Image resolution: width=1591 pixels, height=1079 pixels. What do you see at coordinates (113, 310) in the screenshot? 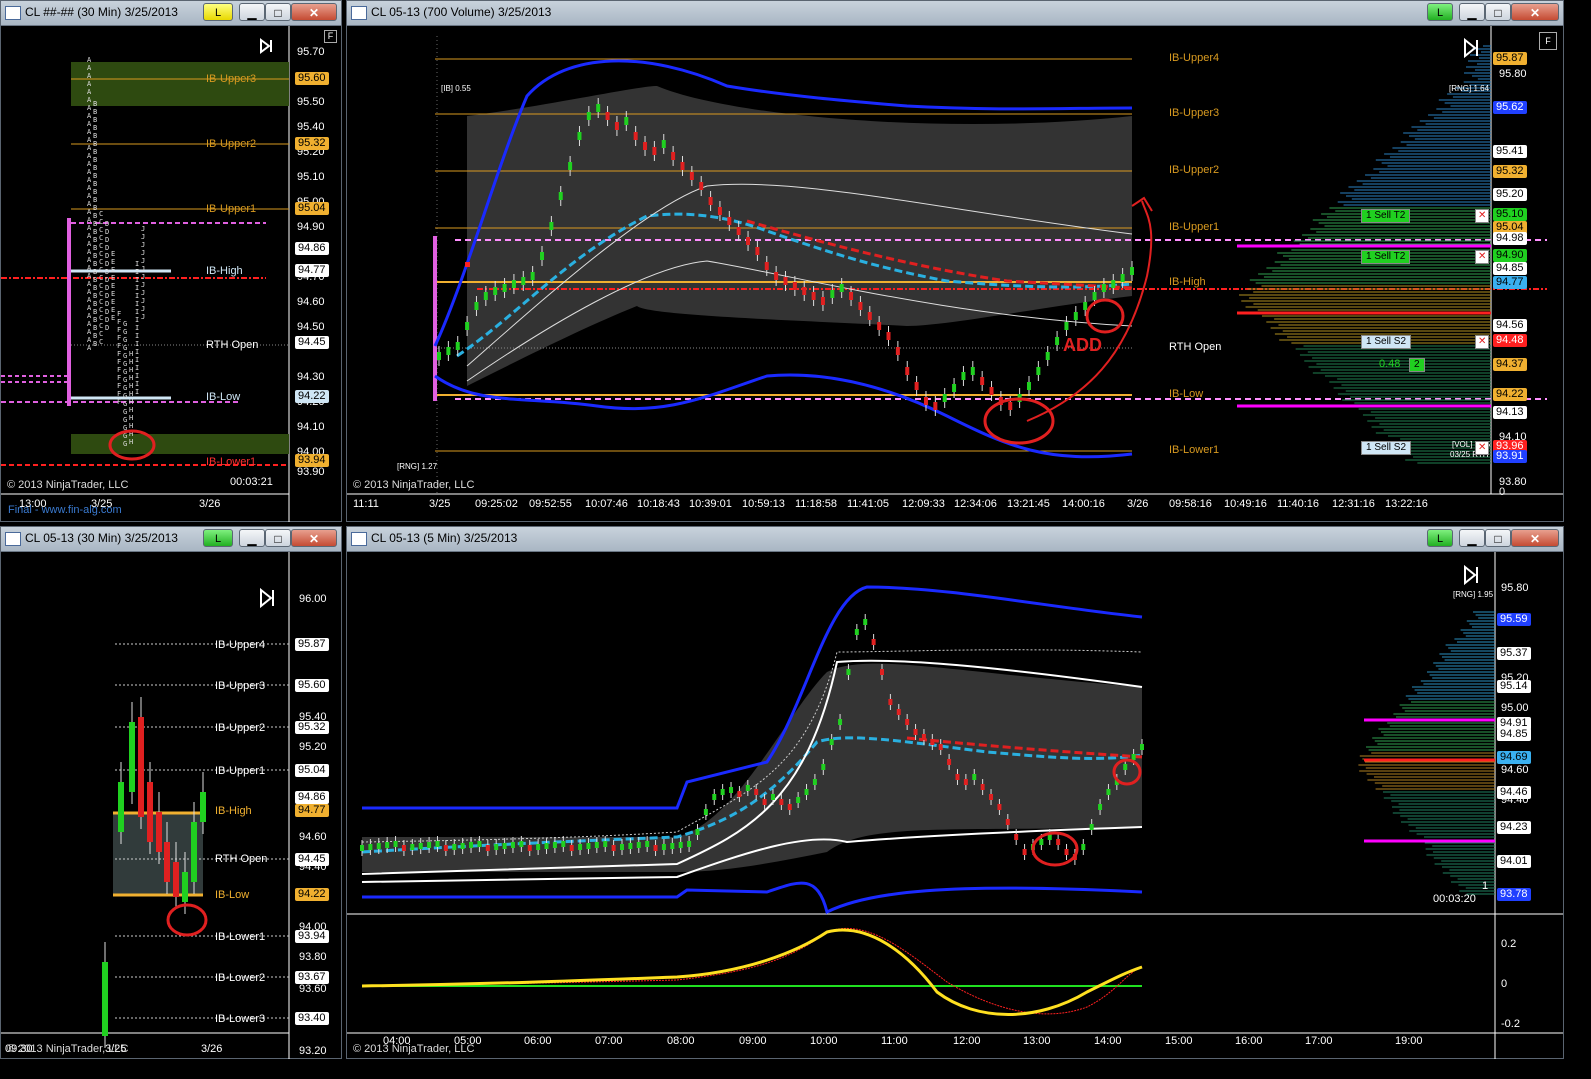
I see `svg-text: E` at bounding box center [113, 310].